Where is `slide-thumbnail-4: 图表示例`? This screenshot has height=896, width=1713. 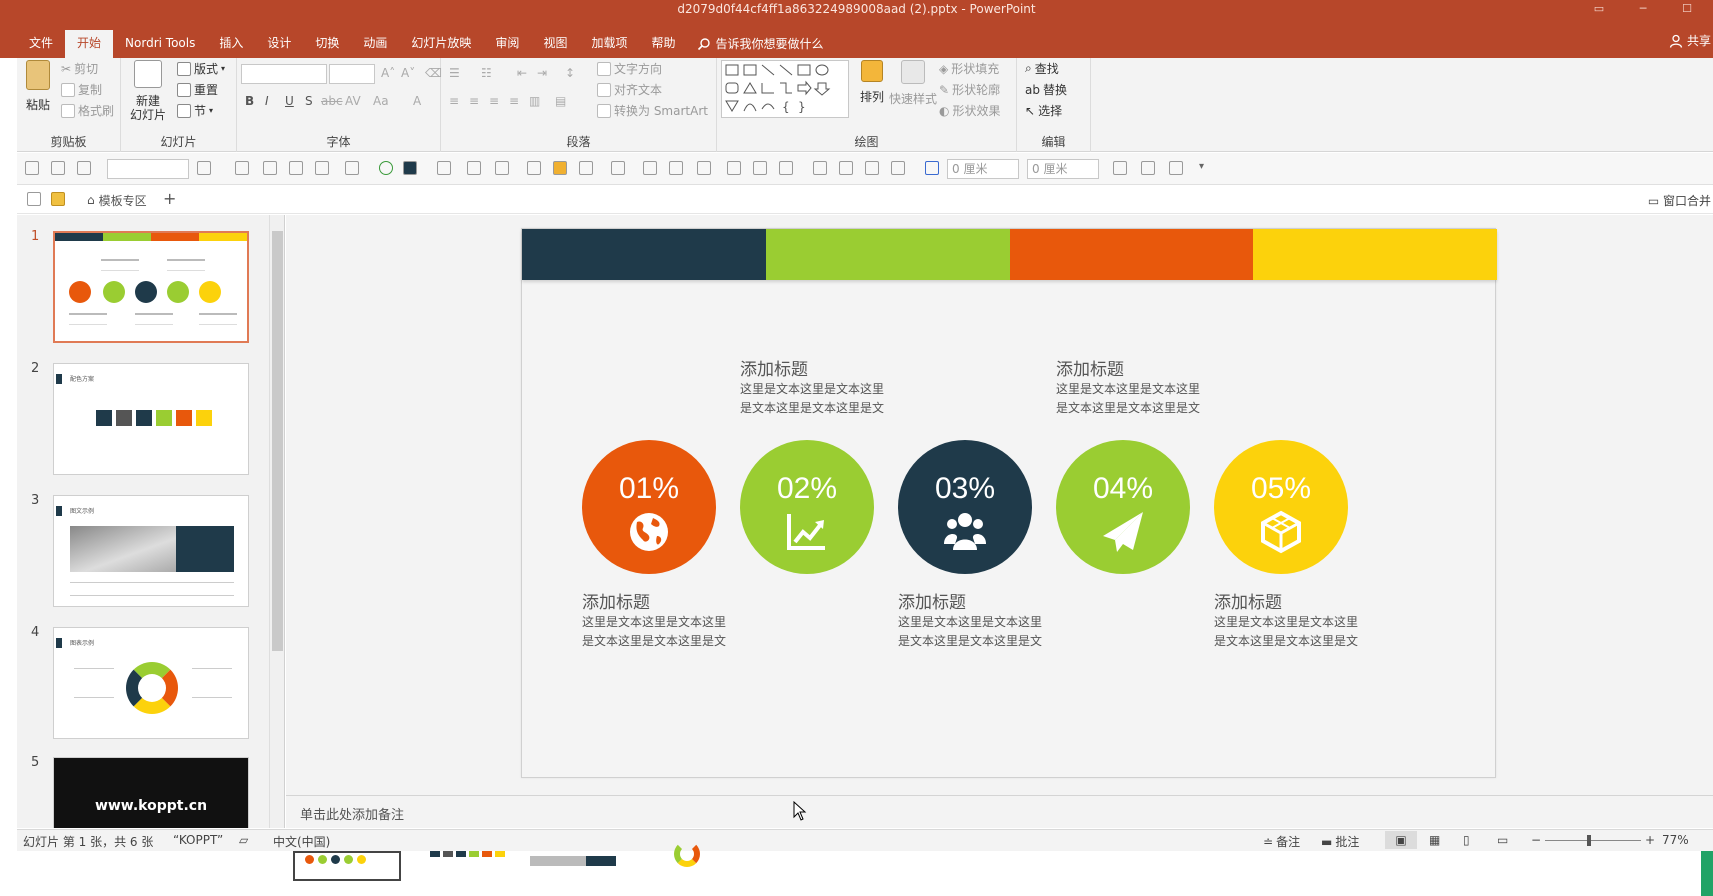 slide-thumbnail-4: 图表示例 is located at coordinates (151, 683).